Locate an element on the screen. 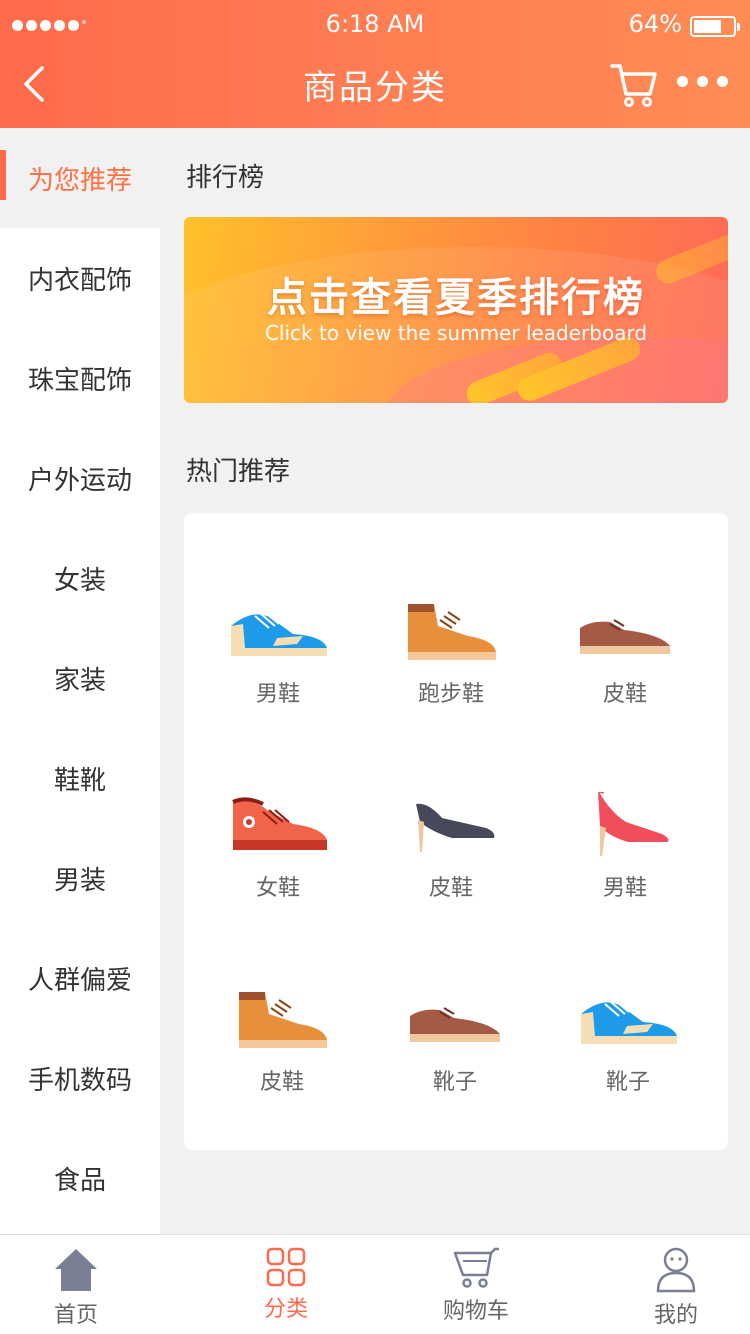 The height and width of the screenshot is (1334, 750). sidebar-item-digital: 手机数码 is located at coordinates (80, 1078).